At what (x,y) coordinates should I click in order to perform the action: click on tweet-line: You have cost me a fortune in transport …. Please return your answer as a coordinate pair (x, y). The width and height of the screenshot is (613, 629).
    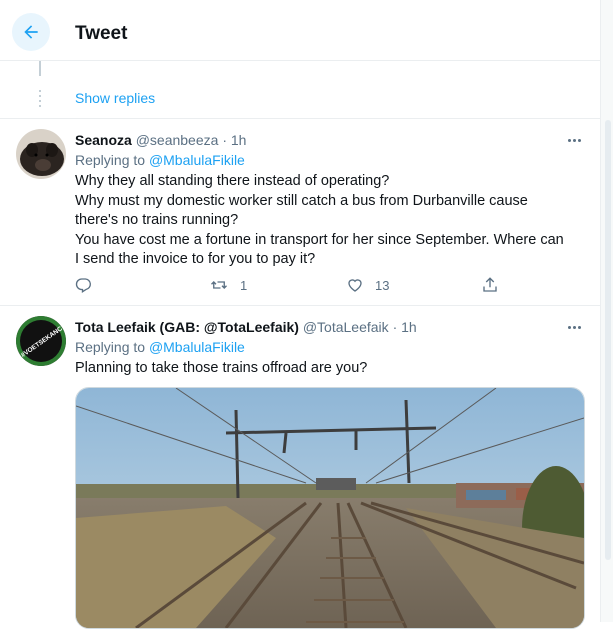
    Looking at the image, I should click on (319, 249).